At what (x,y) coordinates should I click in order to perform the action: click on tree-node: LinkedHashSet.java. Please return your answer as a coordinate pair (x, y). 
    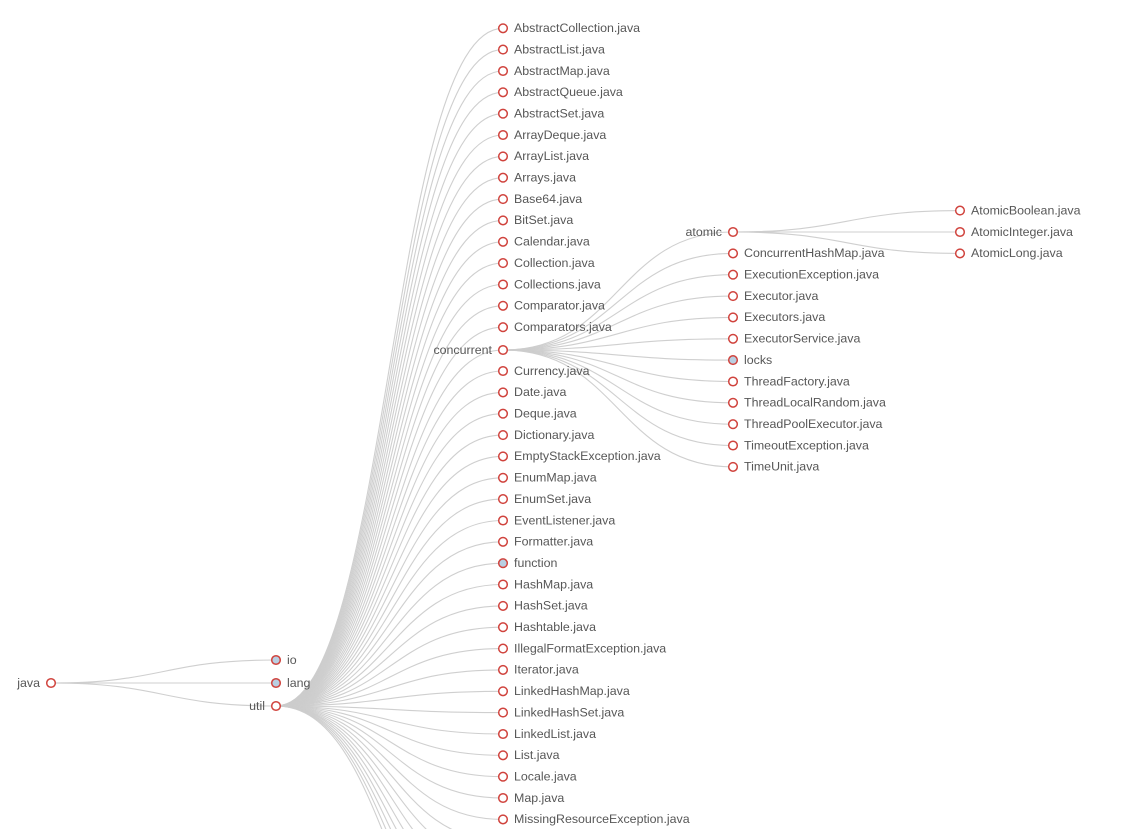
    Looking at the image, I should click on (561, 712).